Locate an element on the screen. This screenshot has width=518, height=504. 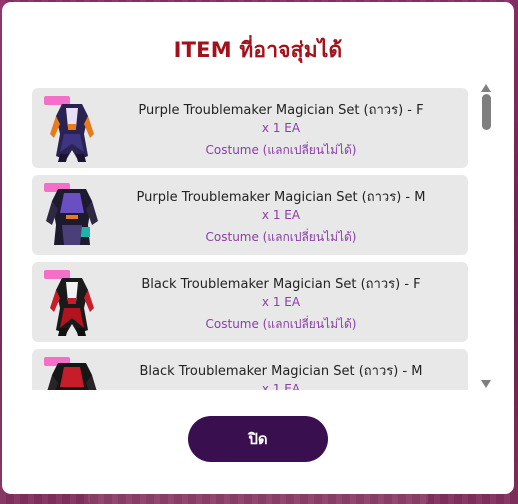
costume-female-black-icon is located at coordinates (72, 302).